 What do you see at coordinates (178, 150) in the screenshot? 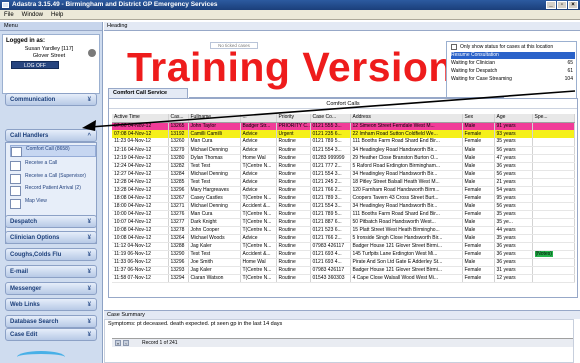
I see `table-cell-case: 13279` at bounding box center [178, 150].